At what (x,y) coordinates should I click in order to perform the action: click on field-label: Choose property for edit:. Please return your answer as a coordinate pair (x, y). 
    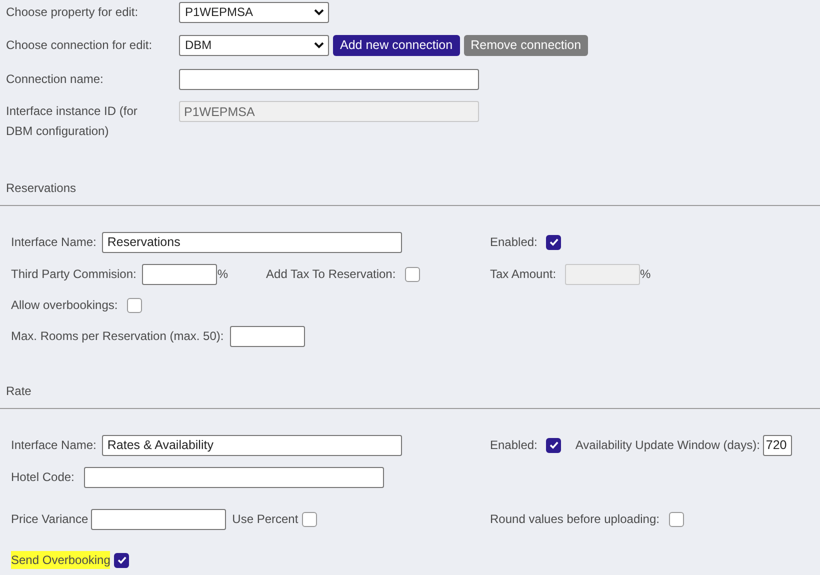
    Looking at the image, I should click on (73, 12).